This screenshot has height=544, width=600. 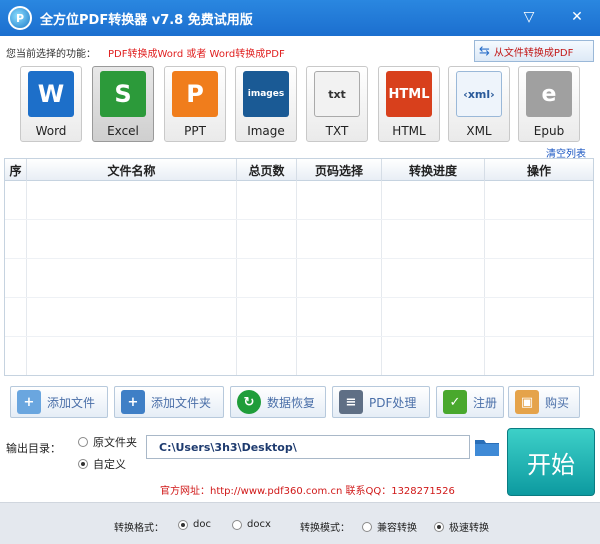 What do you see at coordinates (577, 17) in the screenshot?
I see `close-button: ✕` at bounding box center [577, 17].